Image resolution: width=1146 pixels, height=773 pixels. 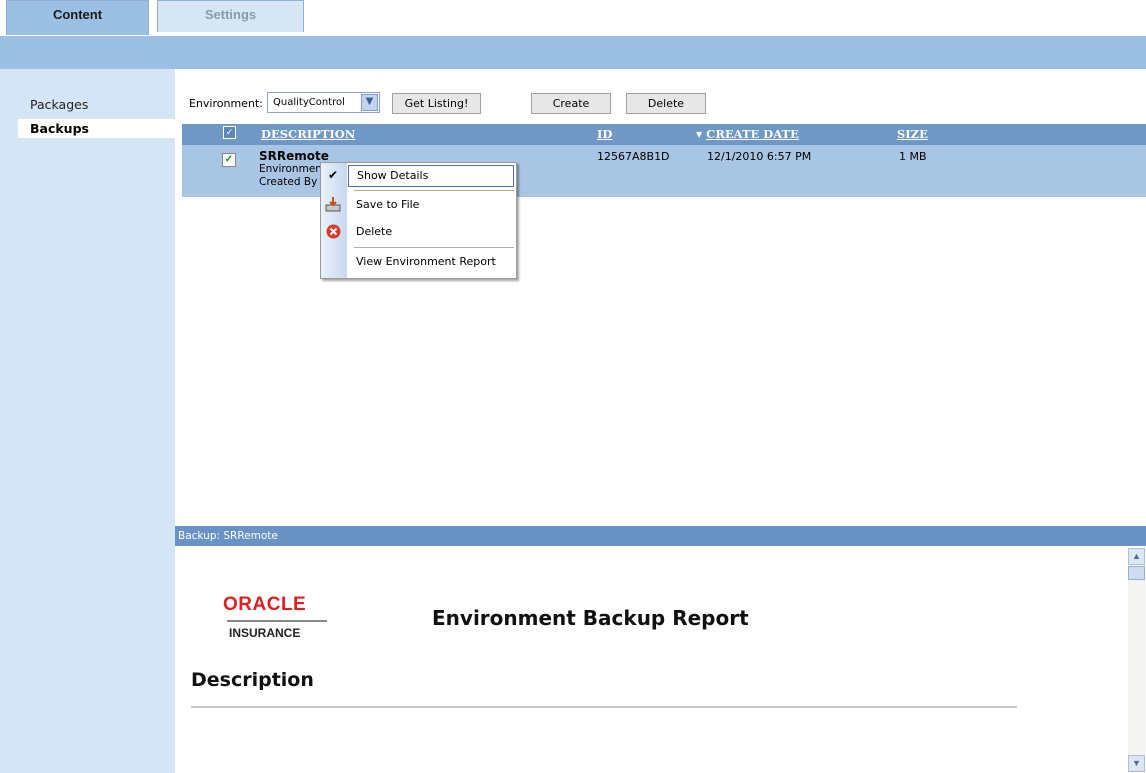 I want to click on row-description-title: SRRemote, so click(x=294, y=156).